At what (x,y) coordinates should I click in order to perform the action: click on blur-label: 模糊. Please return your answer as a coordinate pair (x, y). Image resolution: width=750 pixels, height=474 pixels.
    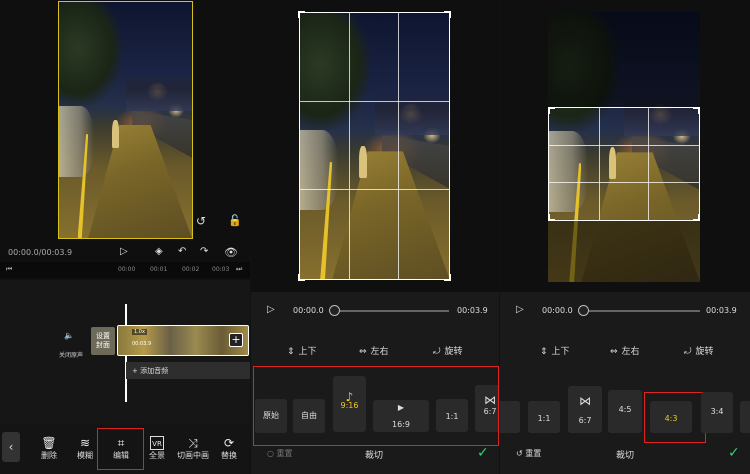
    Looking at the image, I should click on (85, 455).